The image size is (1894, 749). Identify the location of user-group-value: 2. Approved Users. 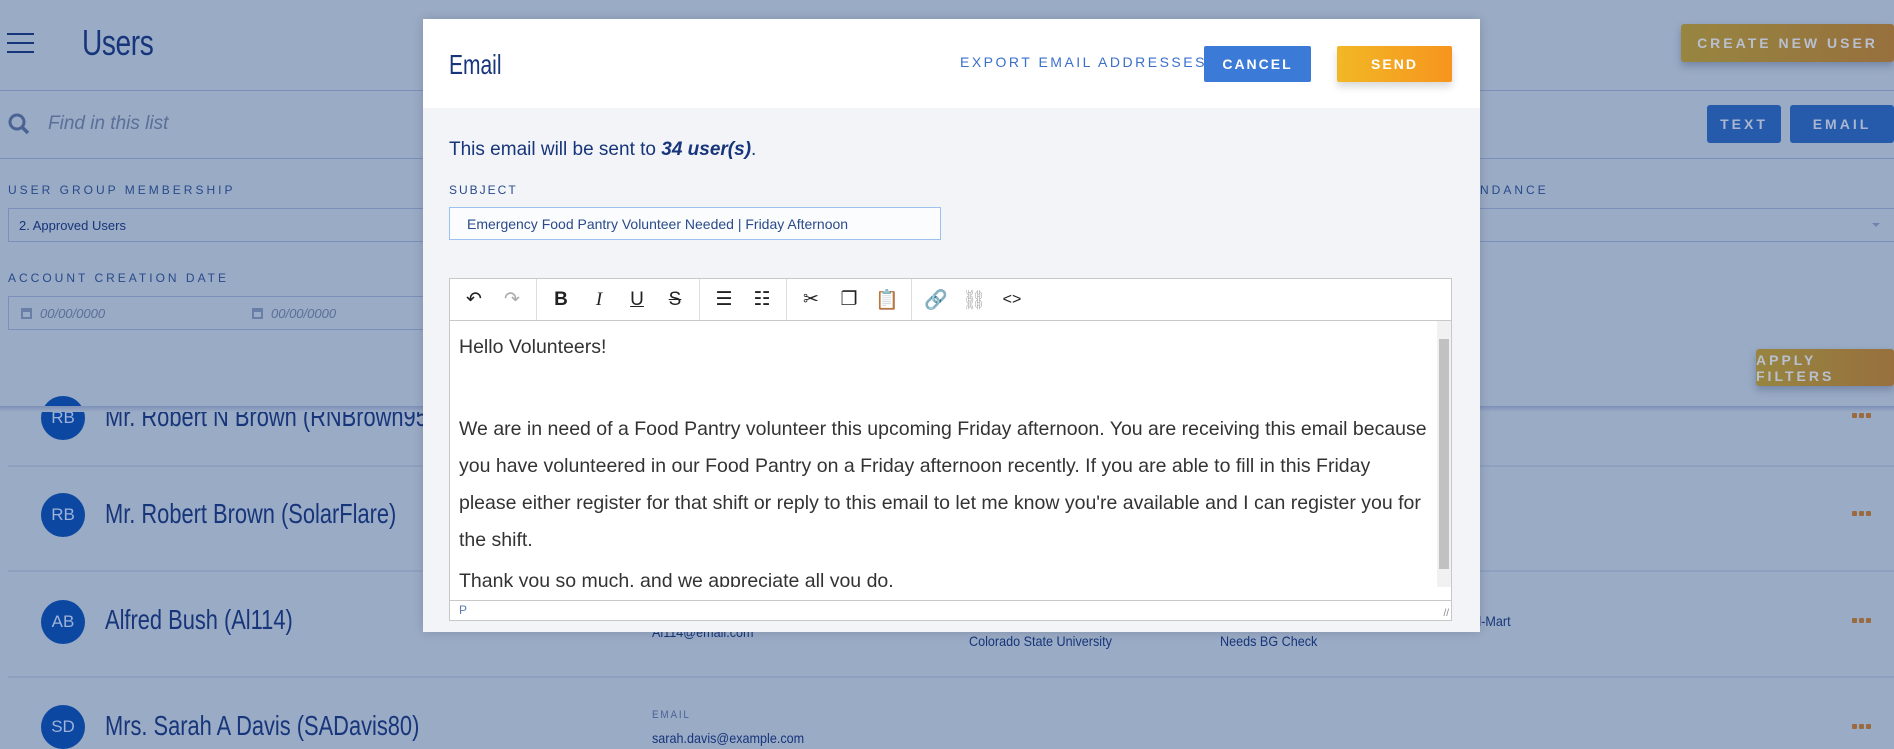
(72, 225).